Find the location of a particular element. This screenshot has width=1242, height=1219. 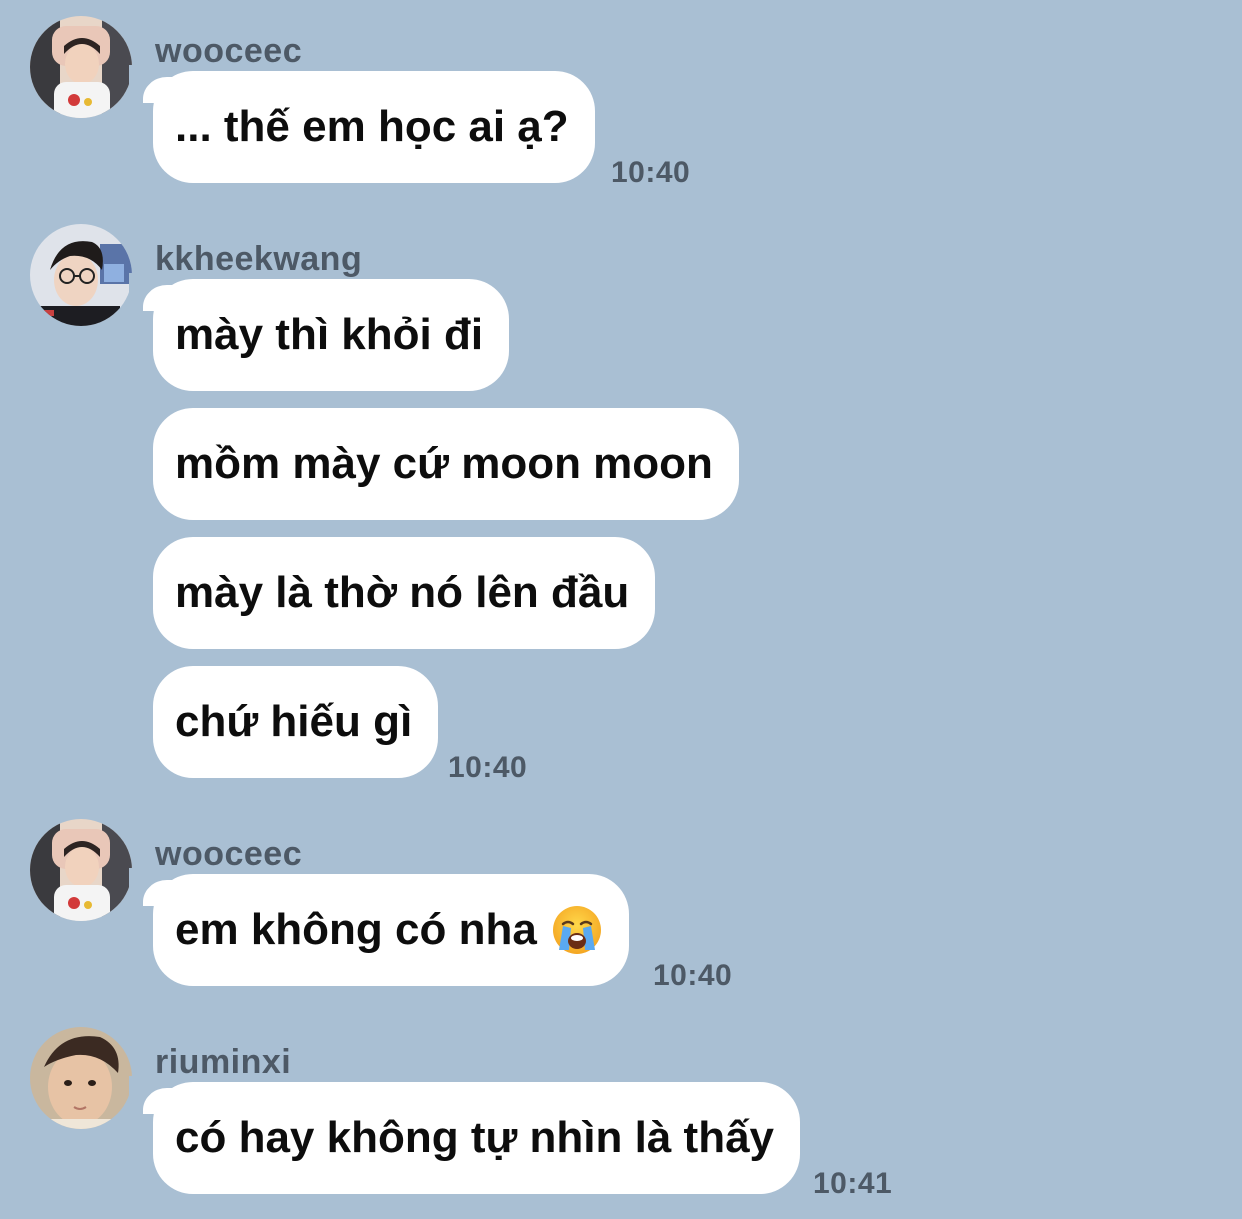

message-text: mồm mày cứ moon moon is located at coordinates (444, 463).